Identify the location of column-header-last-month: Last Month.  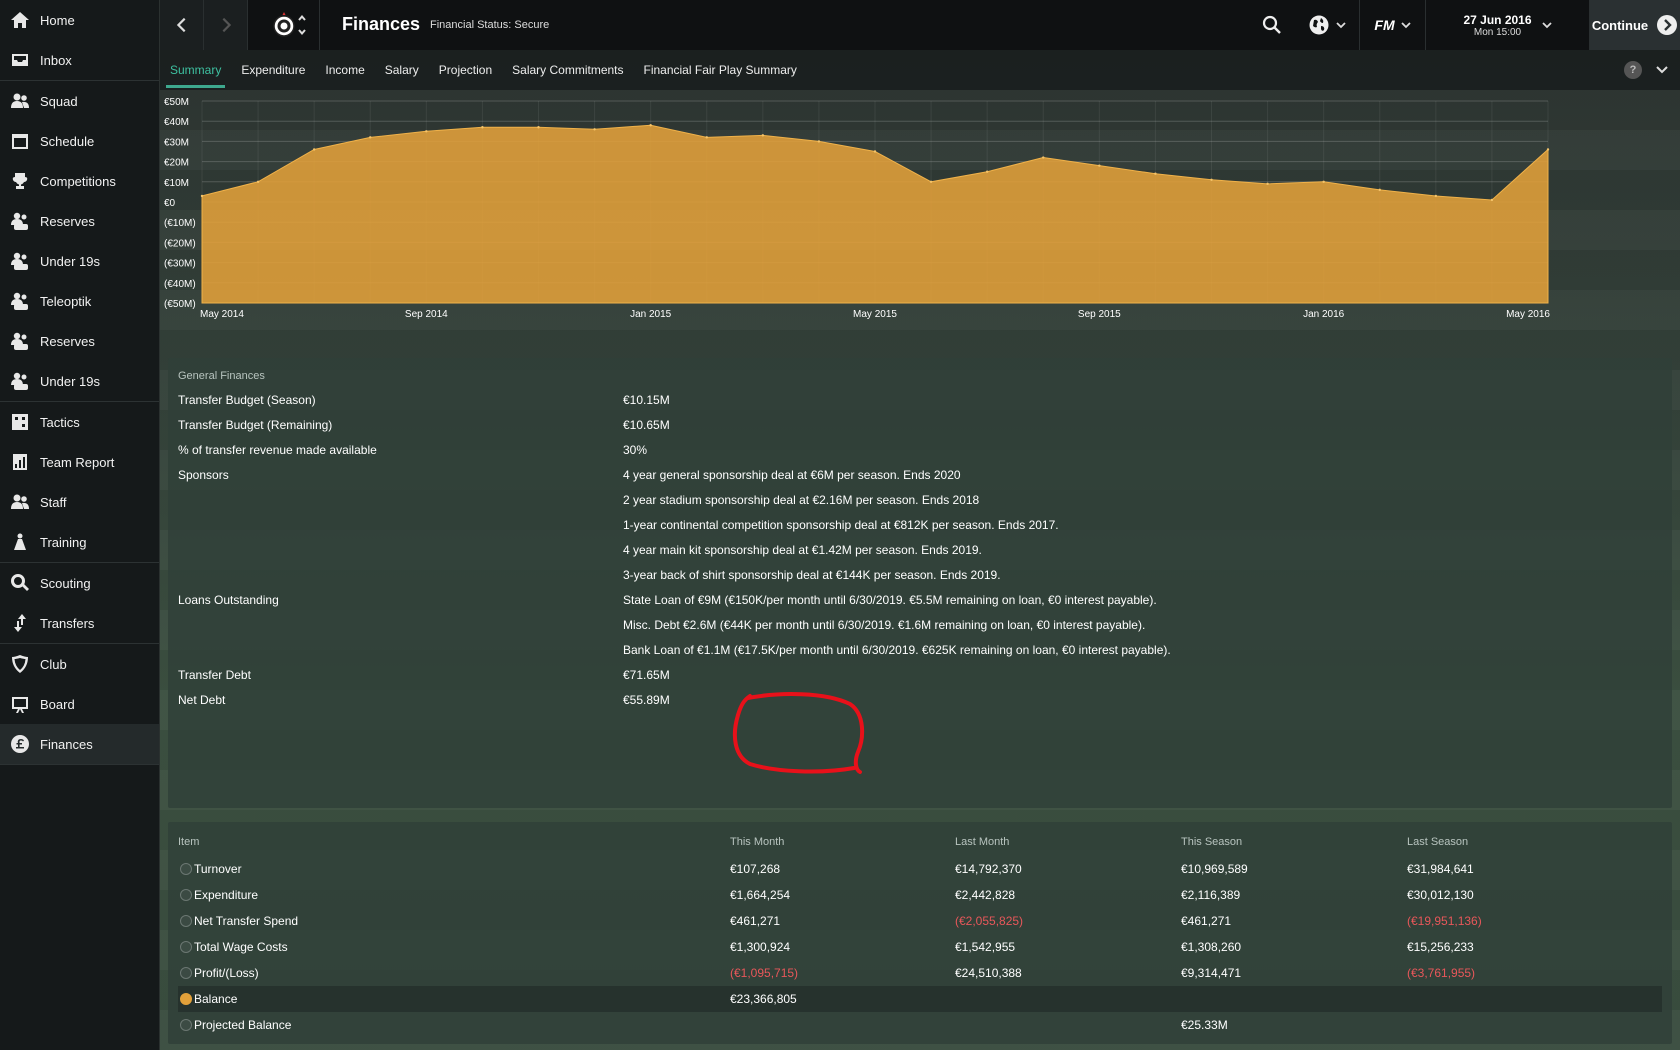
(982, 842).